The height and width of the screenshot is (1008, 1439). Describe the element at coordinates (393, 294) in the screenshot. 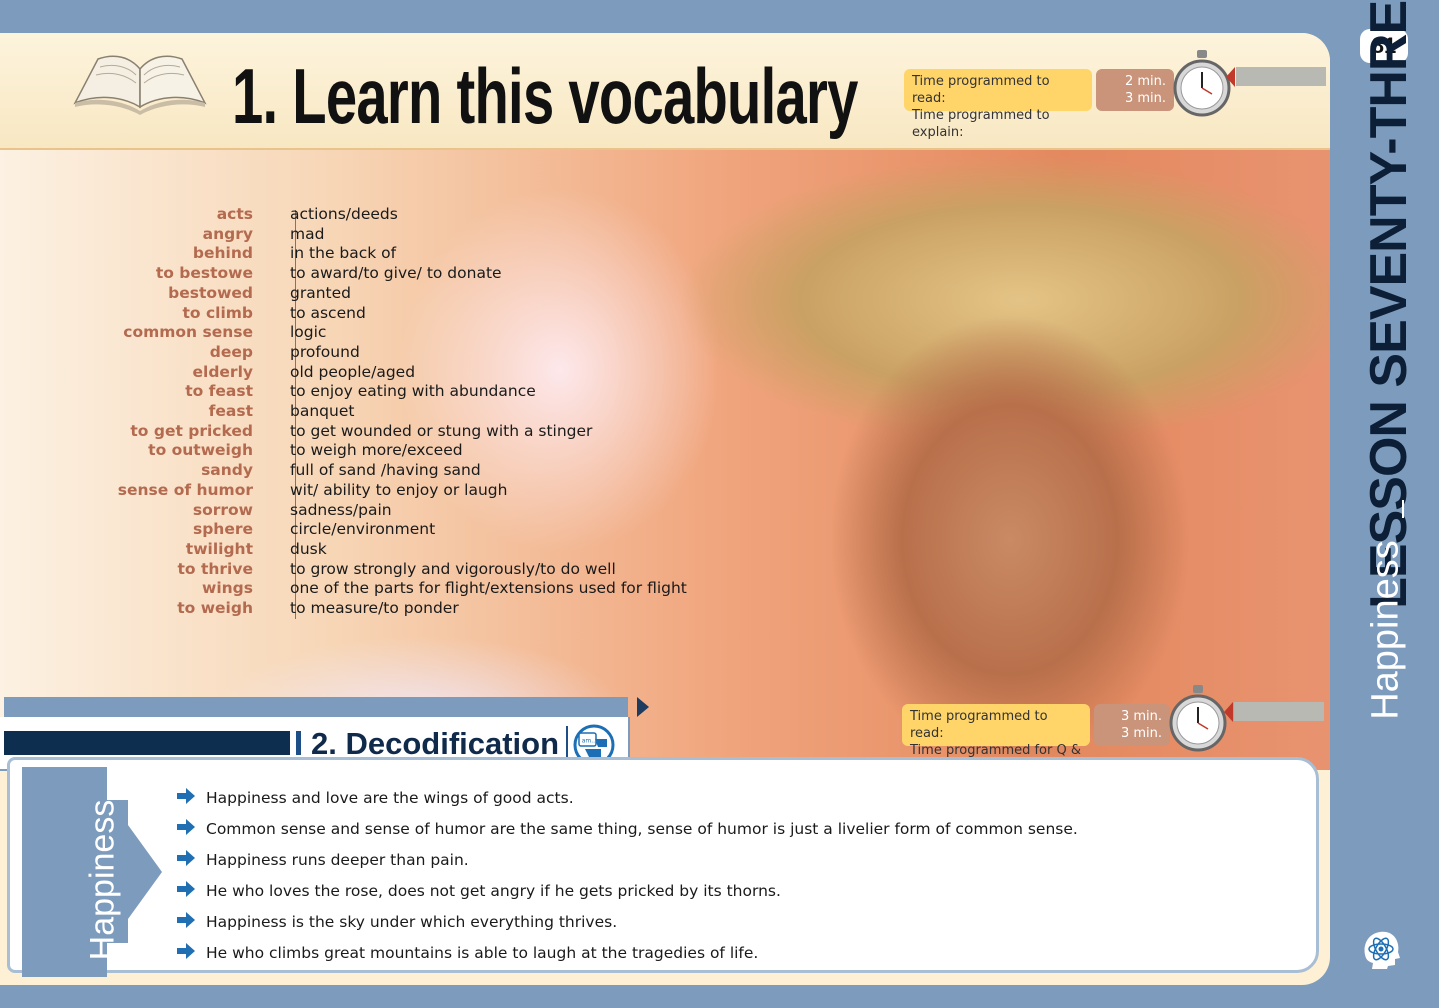

I see `vocab-row: bestowed granted` at that location.